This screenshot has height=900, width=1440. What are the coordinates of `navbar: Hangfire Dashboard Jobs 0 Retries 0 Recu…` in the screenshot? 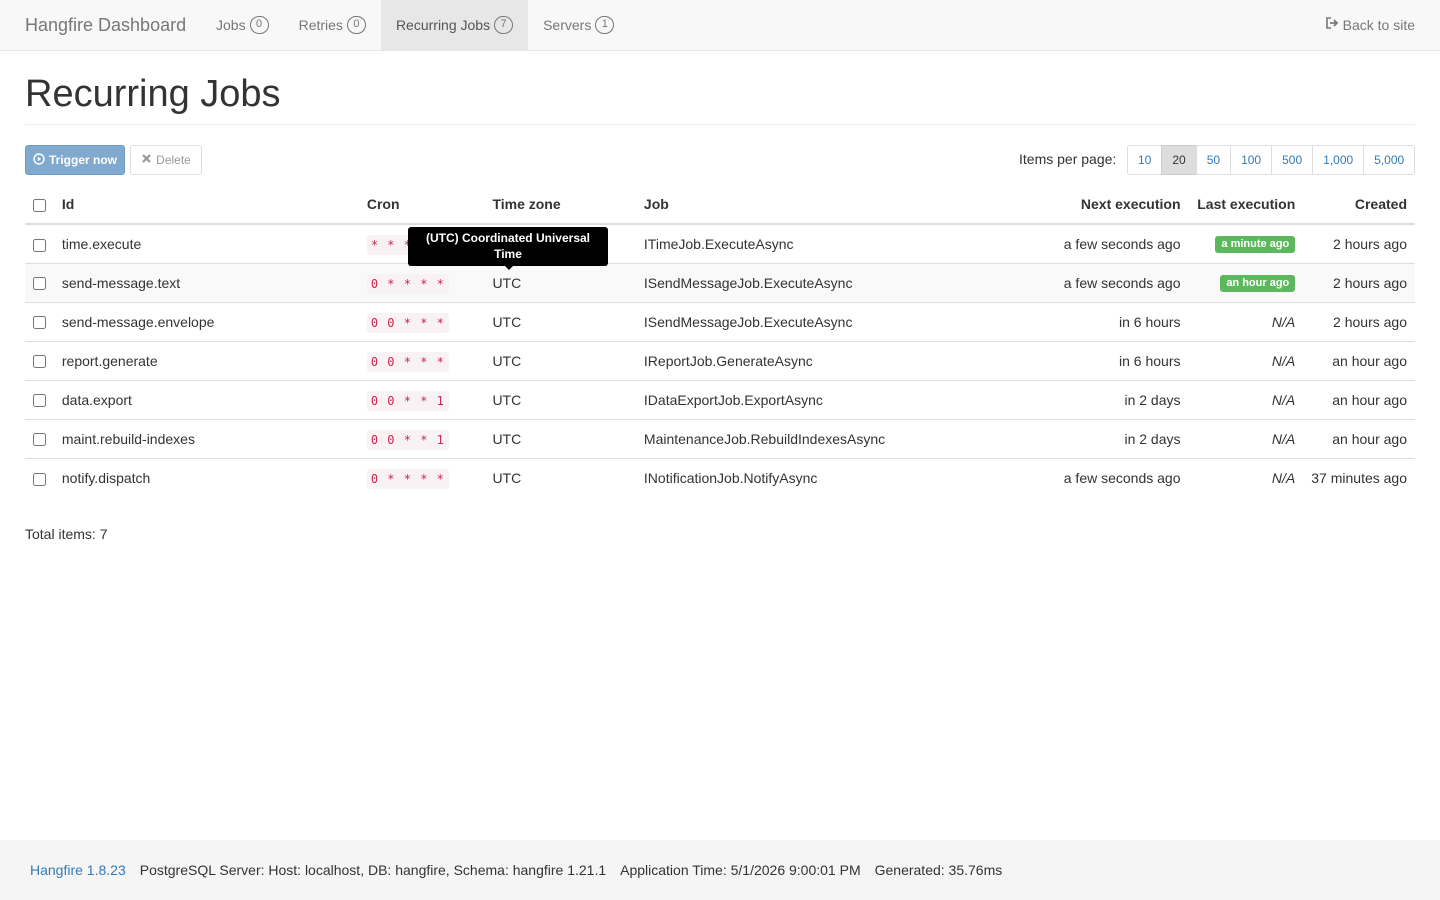 It's located at (720, 25).